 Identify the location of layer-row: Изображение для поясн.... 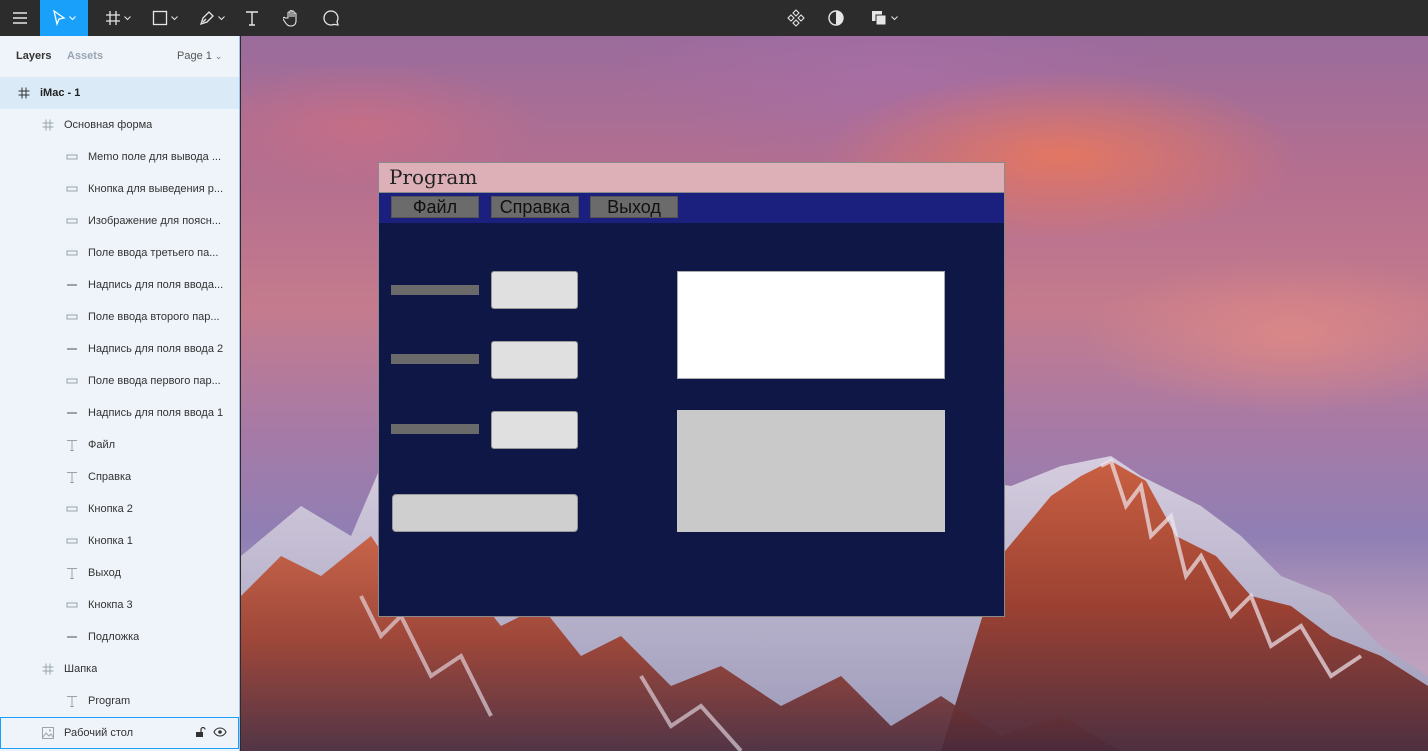
(119, 221).